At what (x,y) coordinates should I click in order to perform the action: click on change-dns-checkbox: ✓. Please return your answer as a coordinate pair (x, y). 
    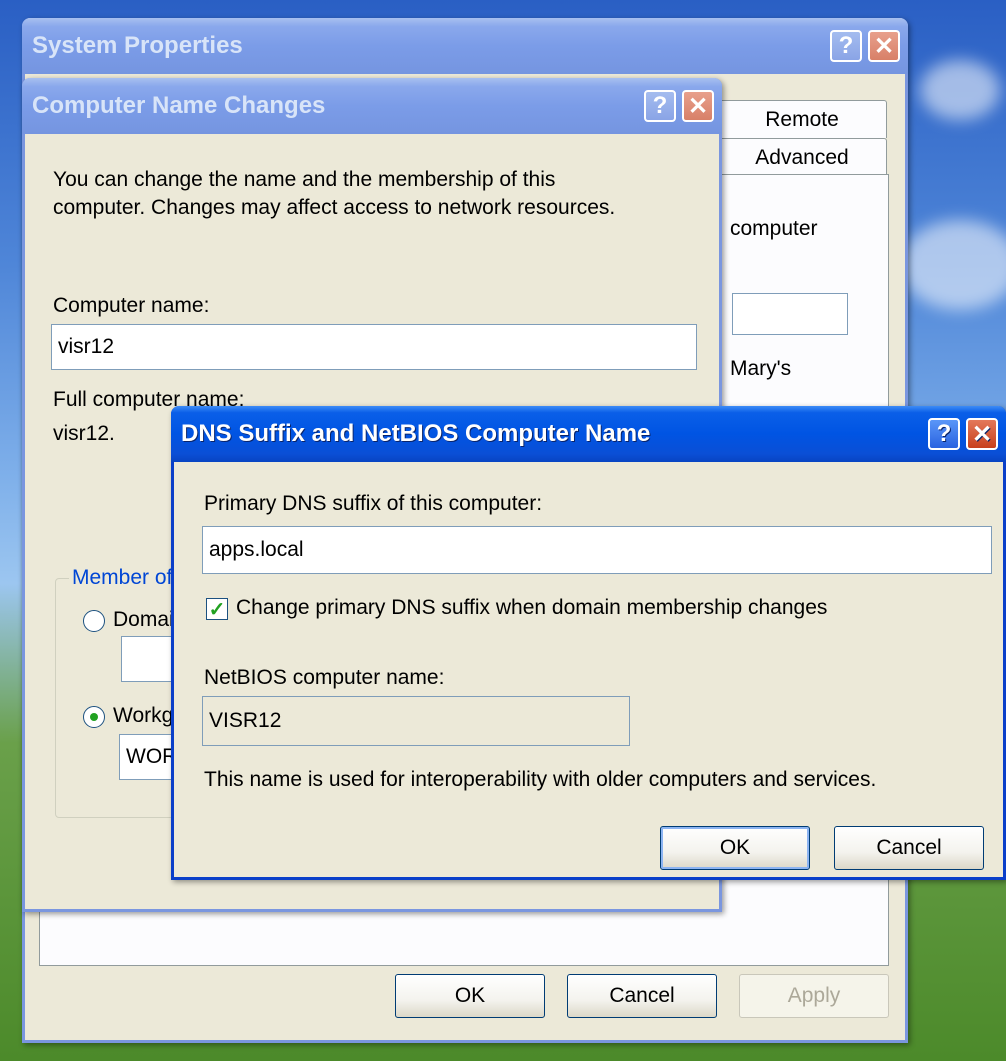
    Looking at the image, I should click on (217, 609).